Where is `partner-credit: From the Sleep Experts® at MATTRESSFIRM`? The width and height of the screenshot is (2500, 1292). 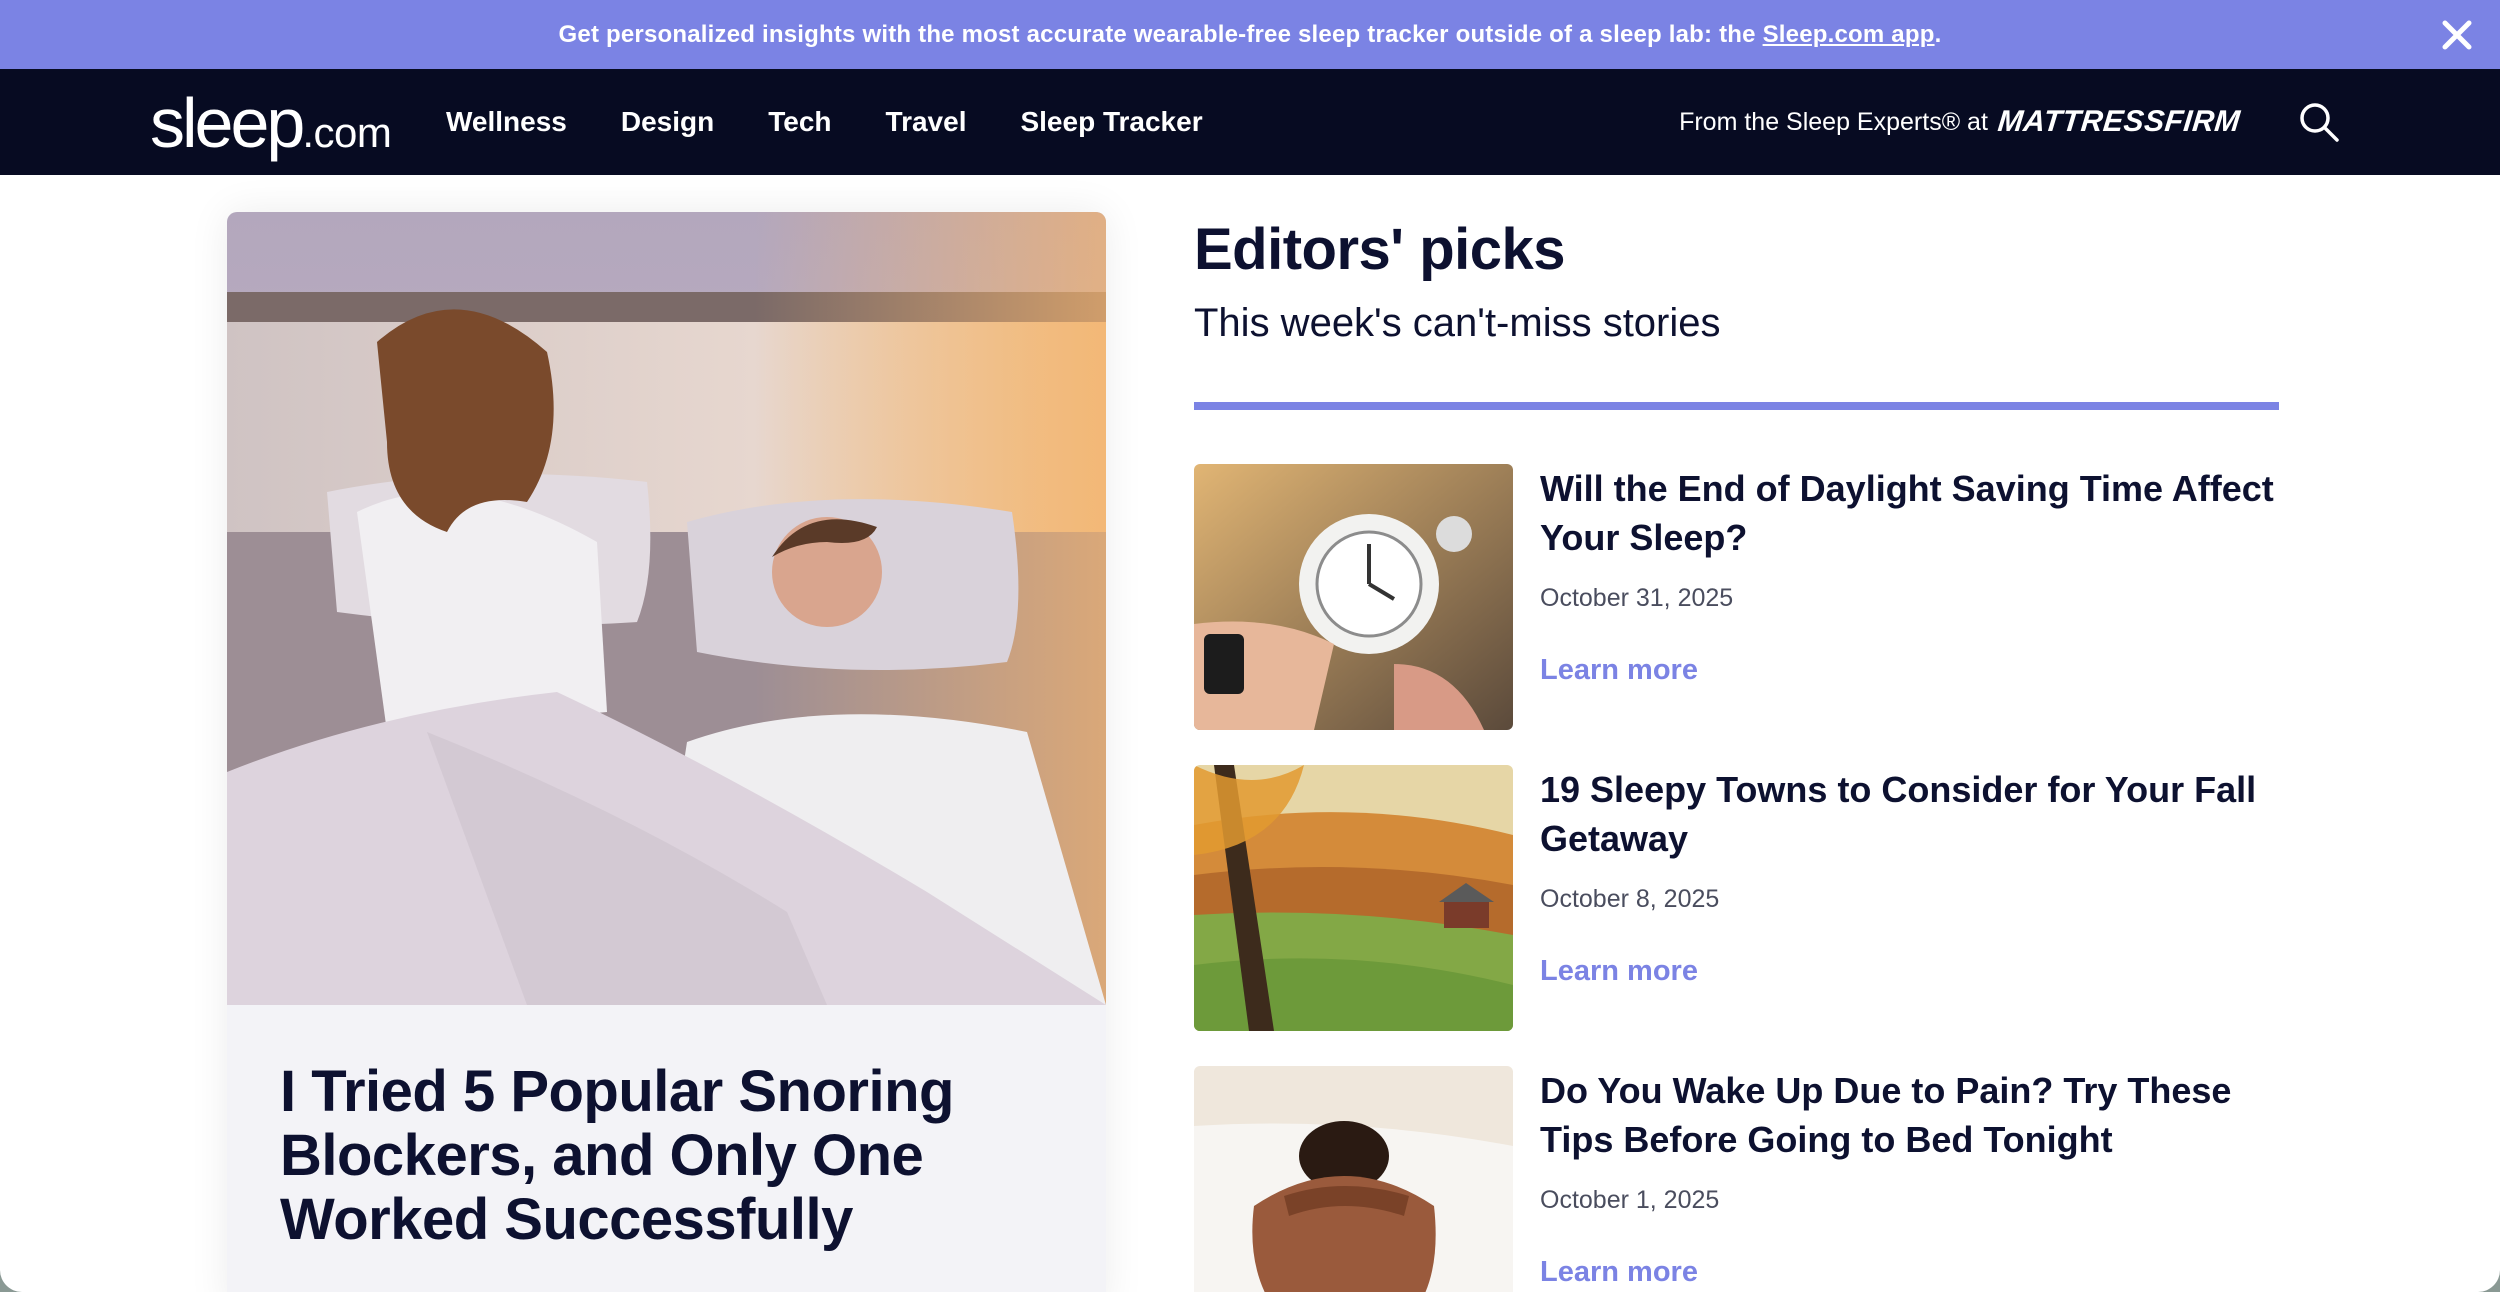
partner-credit: From the Sleep Experts® at MATTRESSFIRM is located at coordinates (1960, 122).